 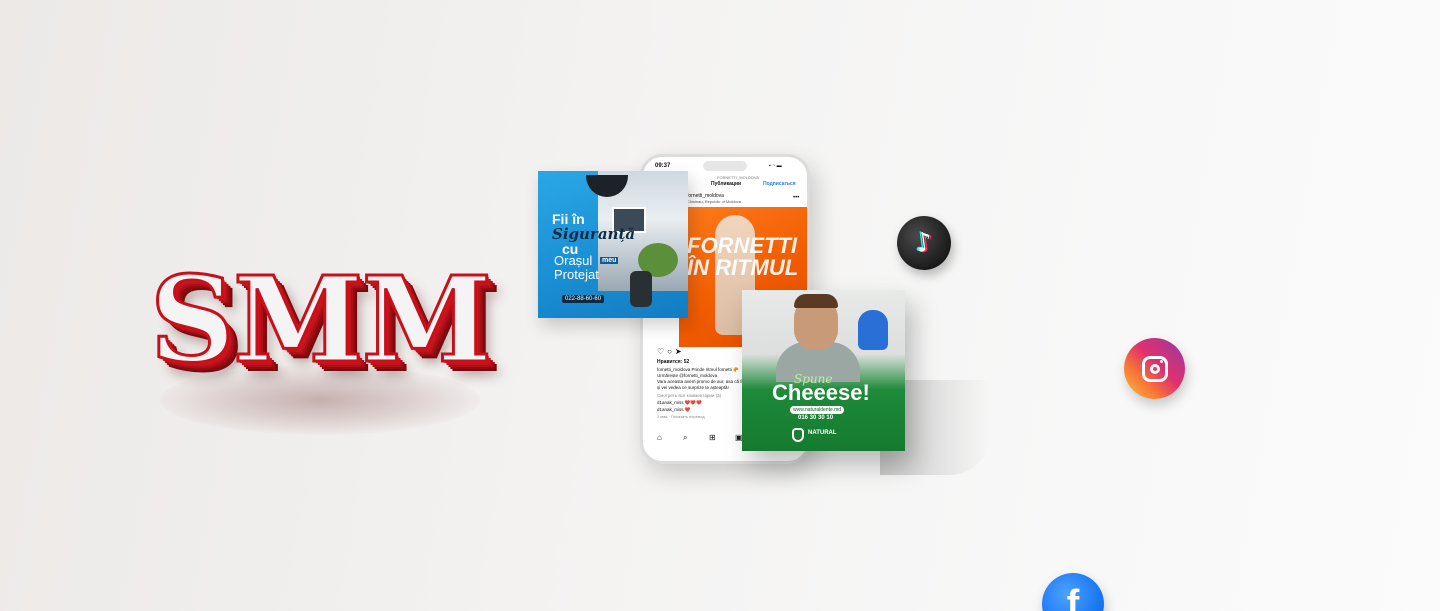 I want to click on intercom-image, so click(x=641, y=289).